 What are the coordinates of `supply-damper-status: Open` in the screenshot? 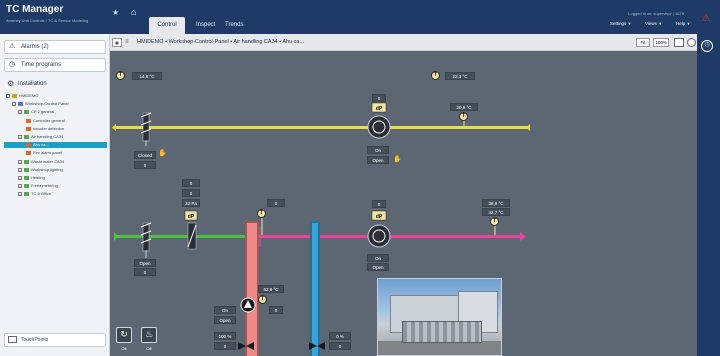 It's located at (145, 263).